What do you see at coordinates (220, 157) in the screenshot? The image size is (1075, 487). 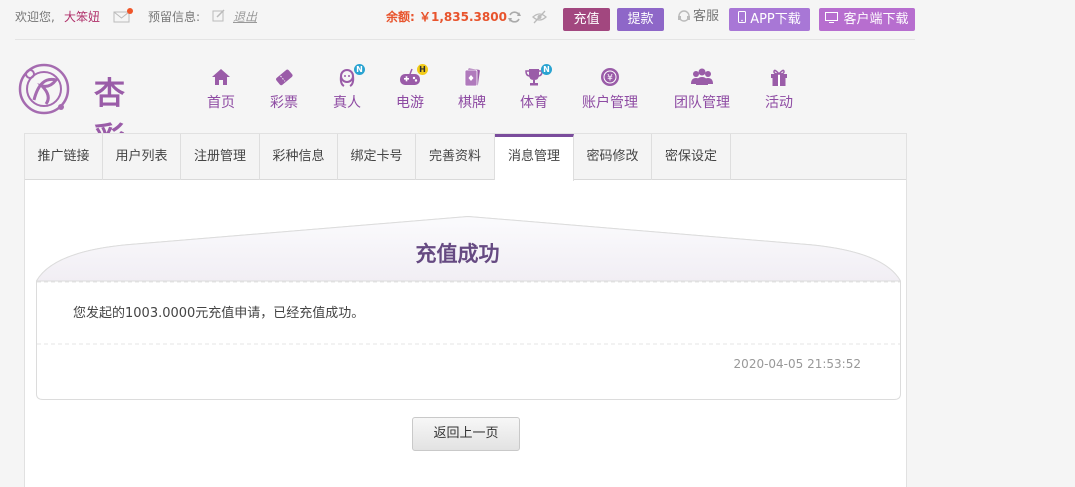 I see `tab-registration: 注册管理` at bounding box center [220, 157].